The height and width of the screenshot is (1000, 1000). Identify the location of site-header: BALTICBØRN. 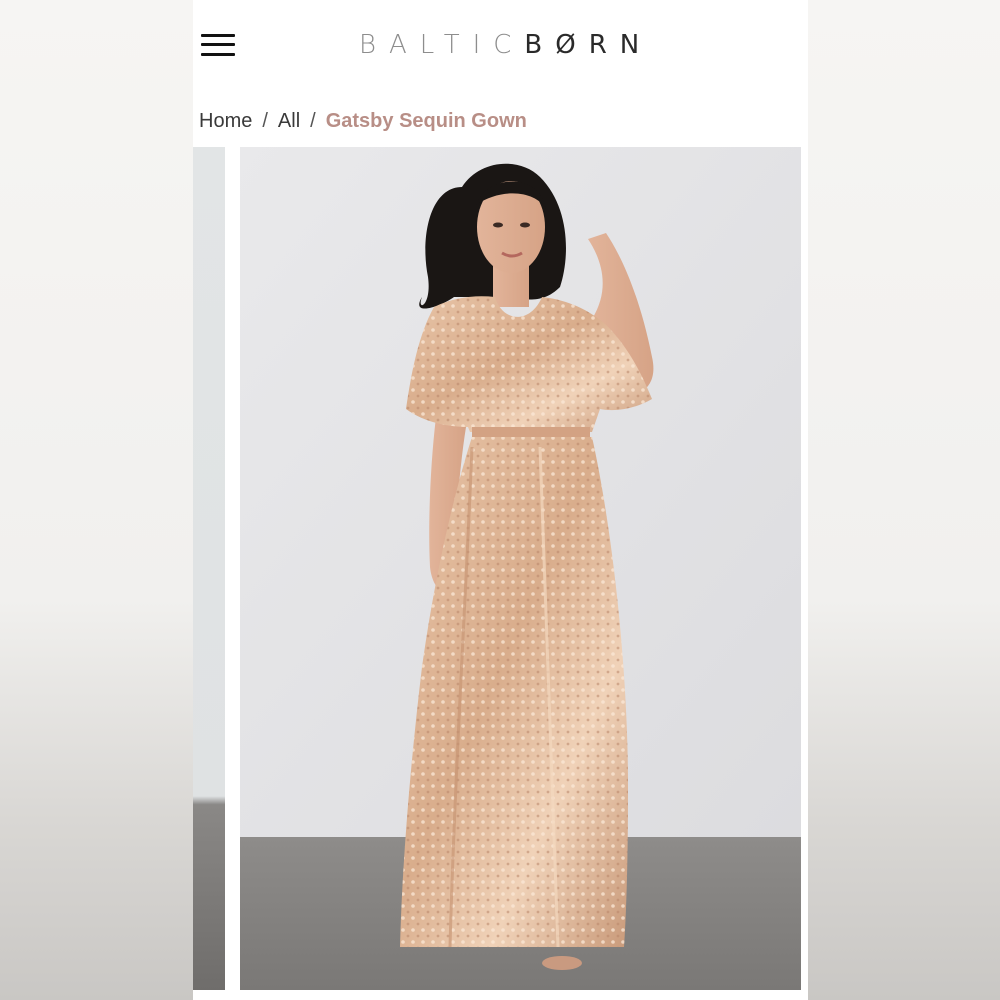
(500, 46).